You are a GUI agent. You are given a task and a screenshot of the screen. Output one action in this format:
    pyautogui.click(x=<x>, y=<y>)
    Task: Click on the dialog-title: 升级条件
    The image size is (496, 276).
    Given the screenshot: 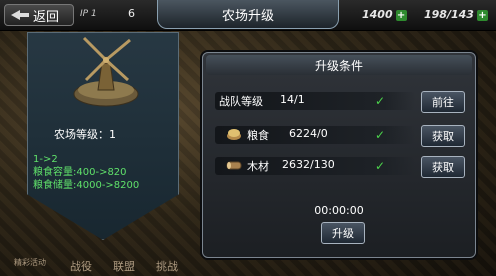 What is the action you would take?
    pyautogui.click(x=338, y=66)
    